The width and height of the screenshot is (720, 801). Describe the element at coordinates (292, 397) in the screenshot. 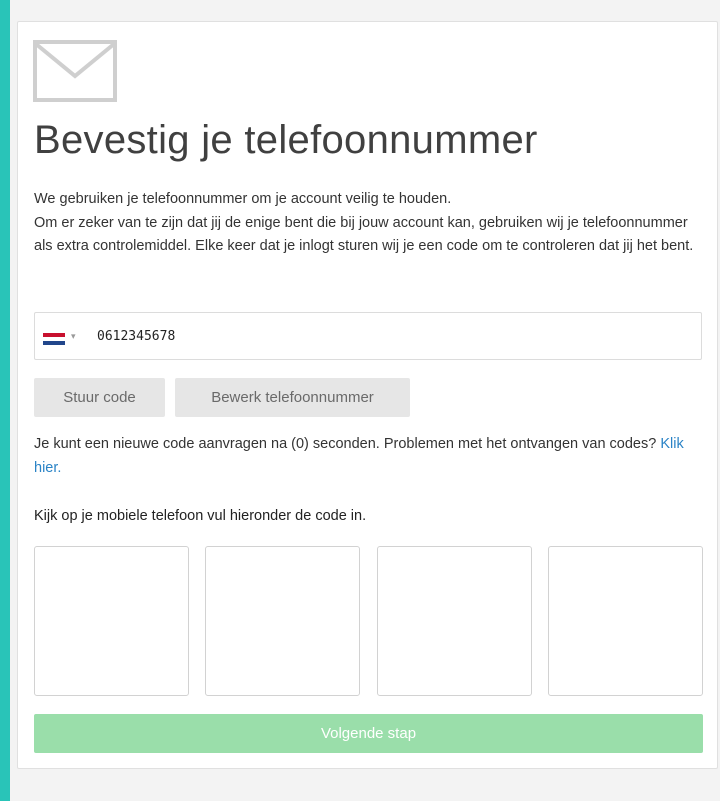

I see `edit-phone-button: Bewerk telefoonnummer` at that location.